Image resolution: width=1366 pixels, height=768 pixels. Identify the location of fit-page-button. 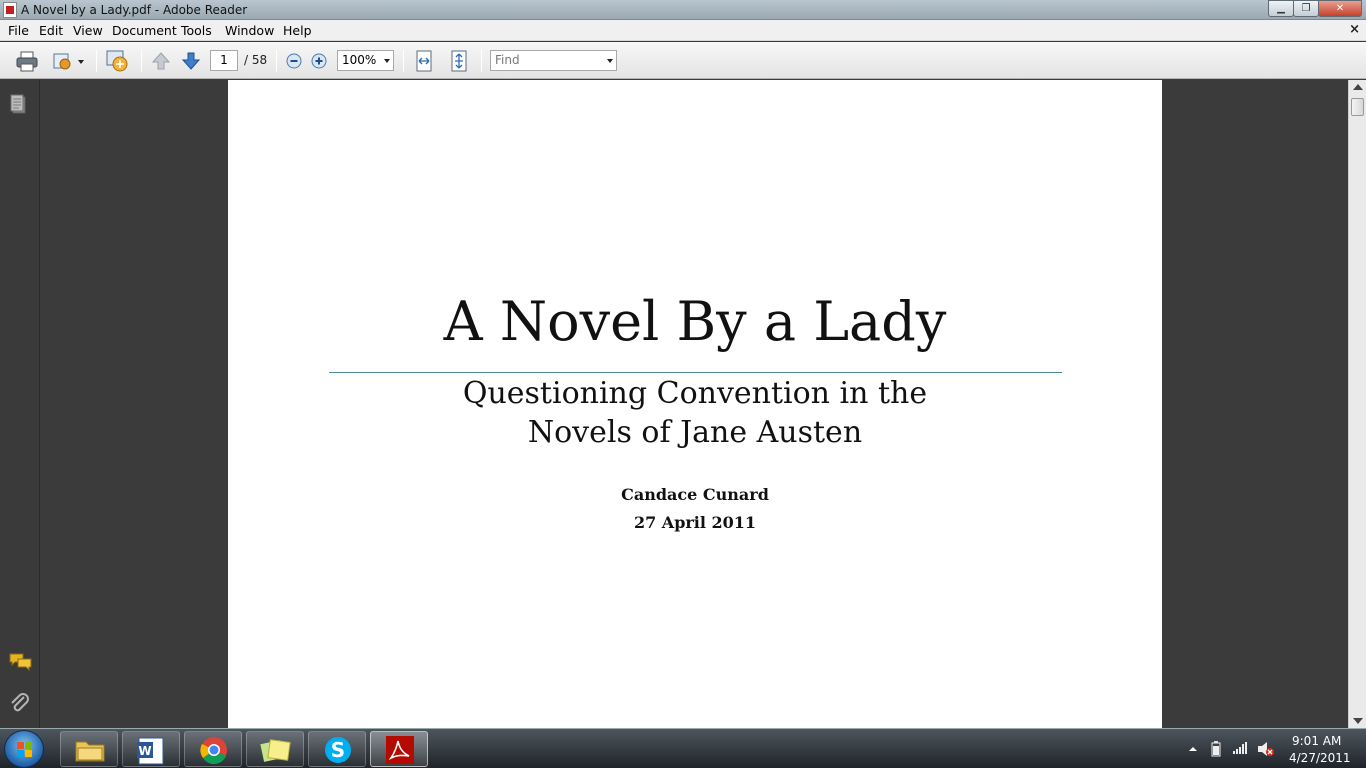
(459, 61).